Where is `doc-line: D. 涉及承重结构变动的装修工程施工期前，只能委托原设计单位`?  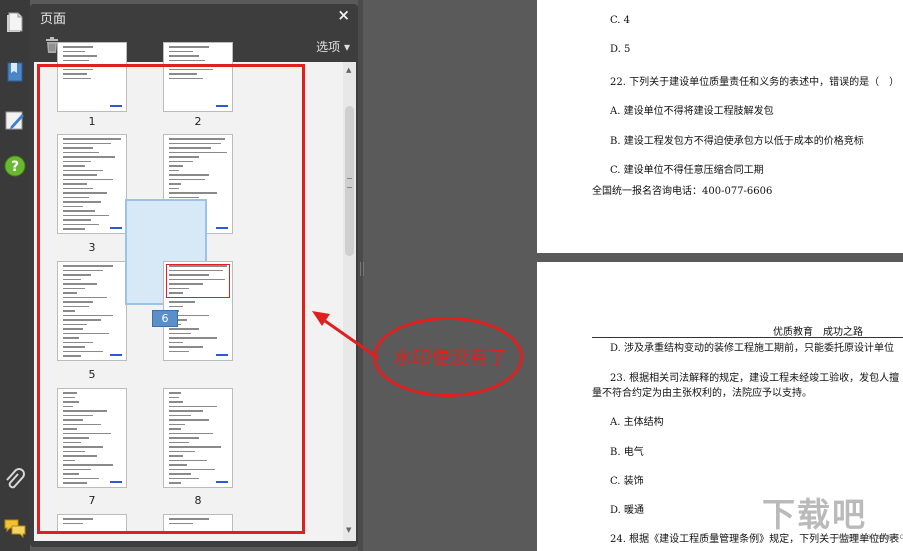
doc-line: D. 涉及承重结构变动的装修工程施工期前，只能委托原设计单位 is located at coordinates (752, 348).